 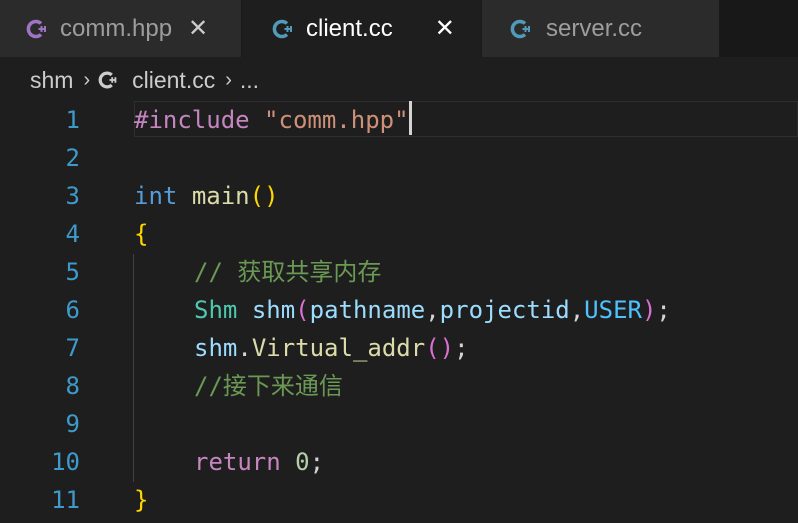 I want to click on code-text: #include "comm.hpp", so click(x=273, y=120).